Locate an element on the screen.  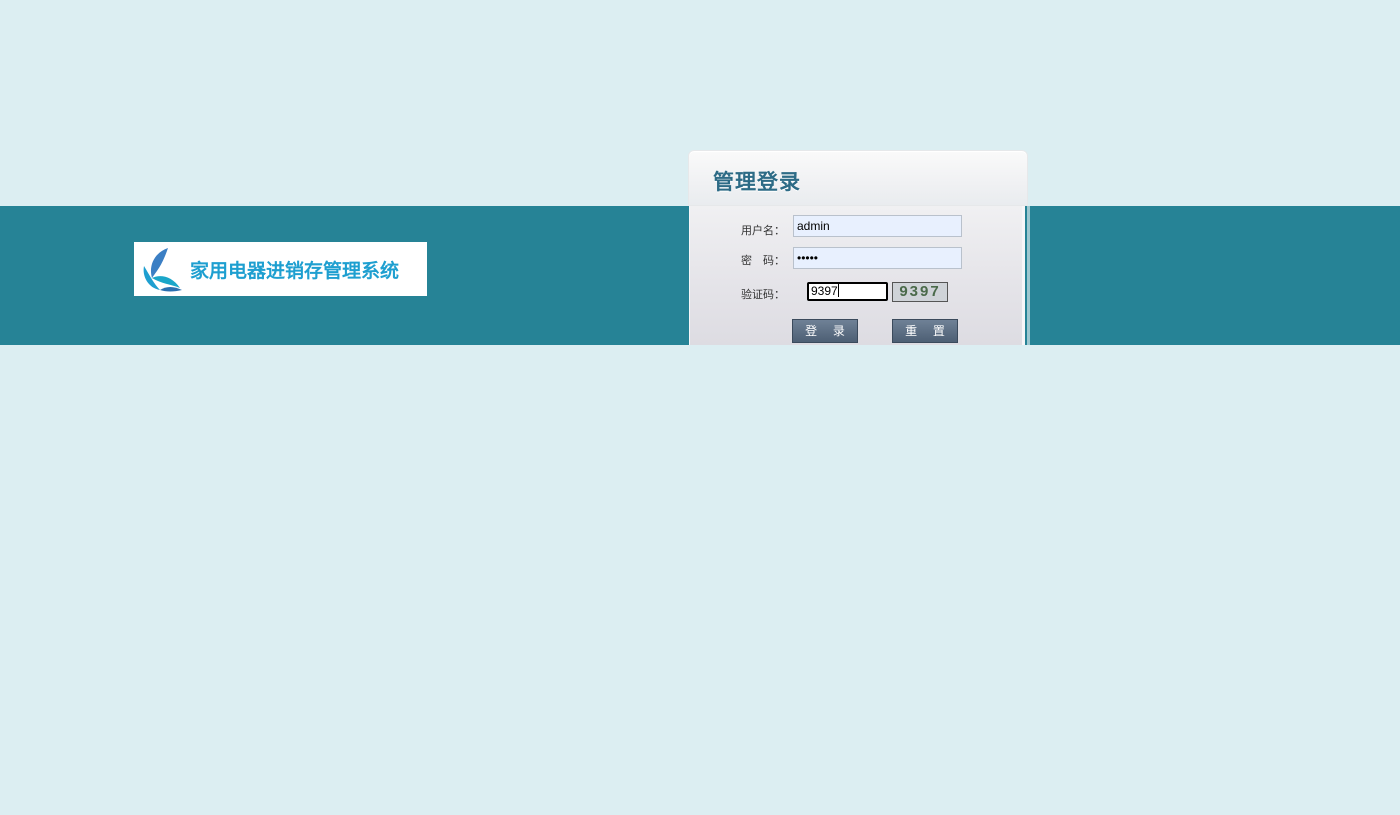
password-label: 密 码： is located at coordinates (763, 260).